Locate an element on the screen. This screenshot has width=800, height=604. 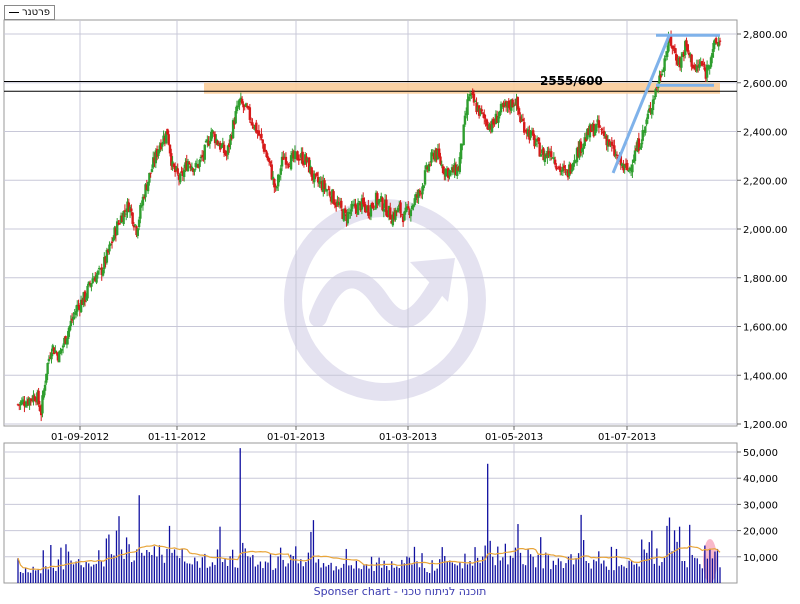
x-tick-label: 01-11-2012 is located at coordinates (177, 437).